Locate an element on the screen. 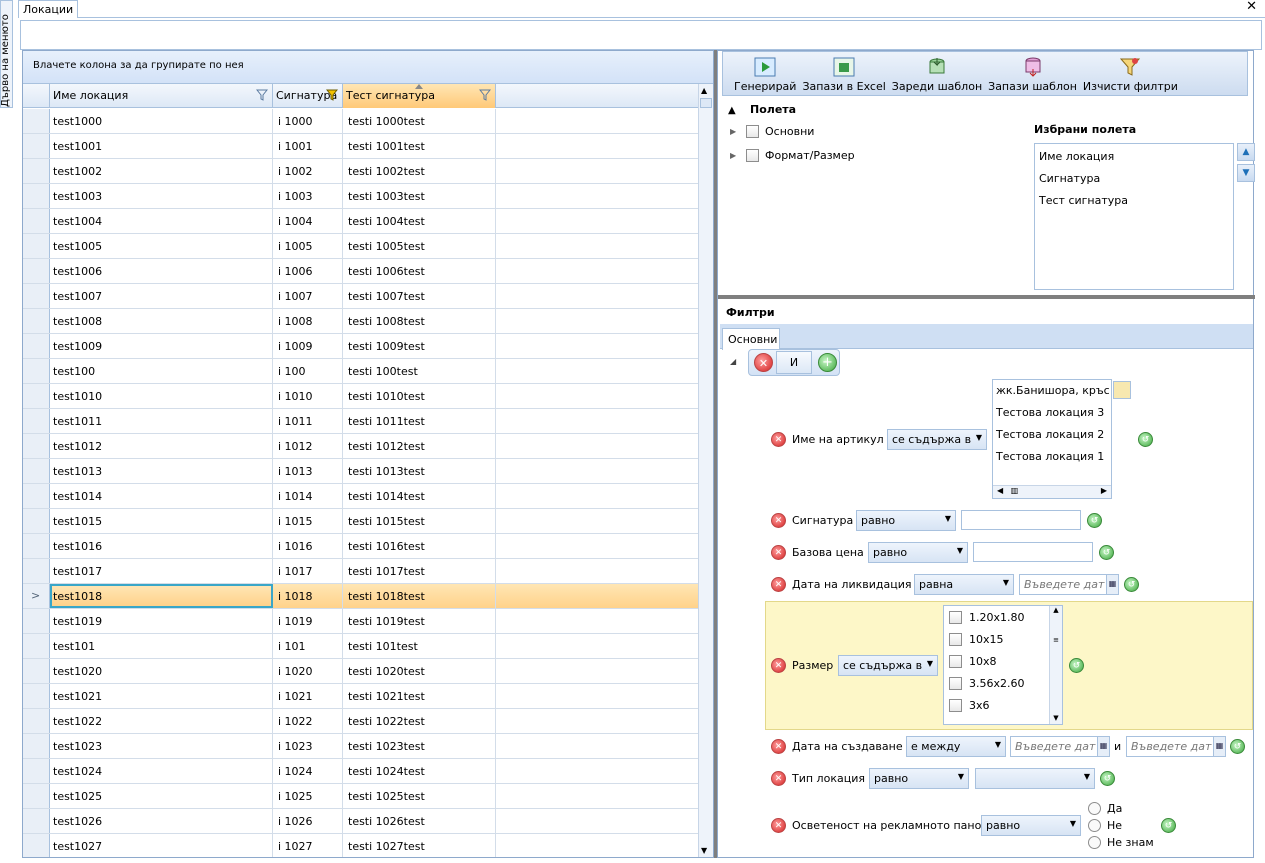  table-row: test1014 i 1014 testi 1014test is located at coordinates (361, 496).